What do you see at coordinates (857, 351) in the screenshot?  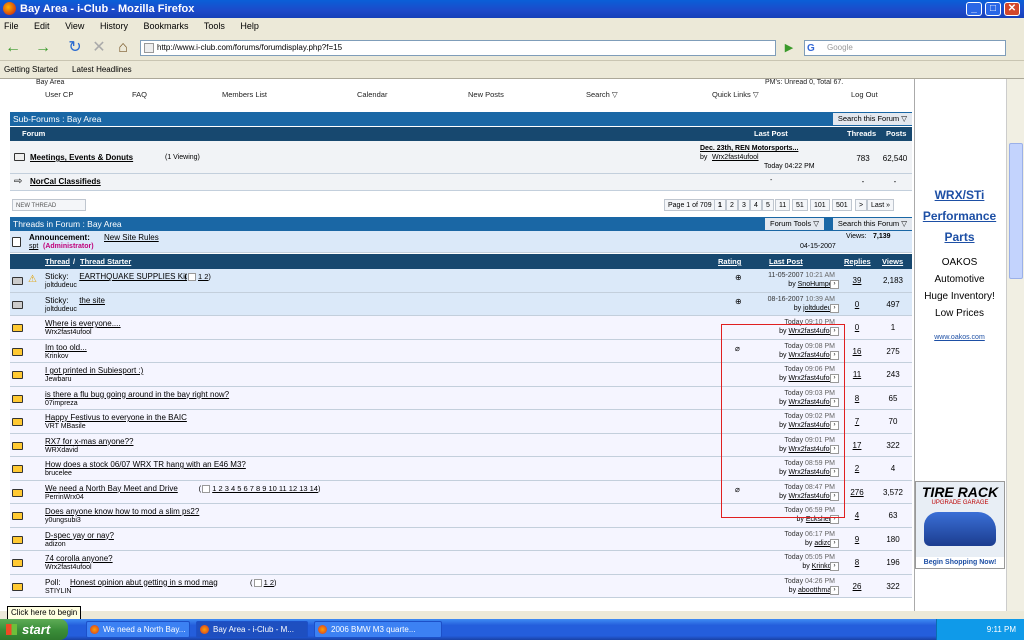 I see `thread-replies: 16` at bounding box center [857, 351].